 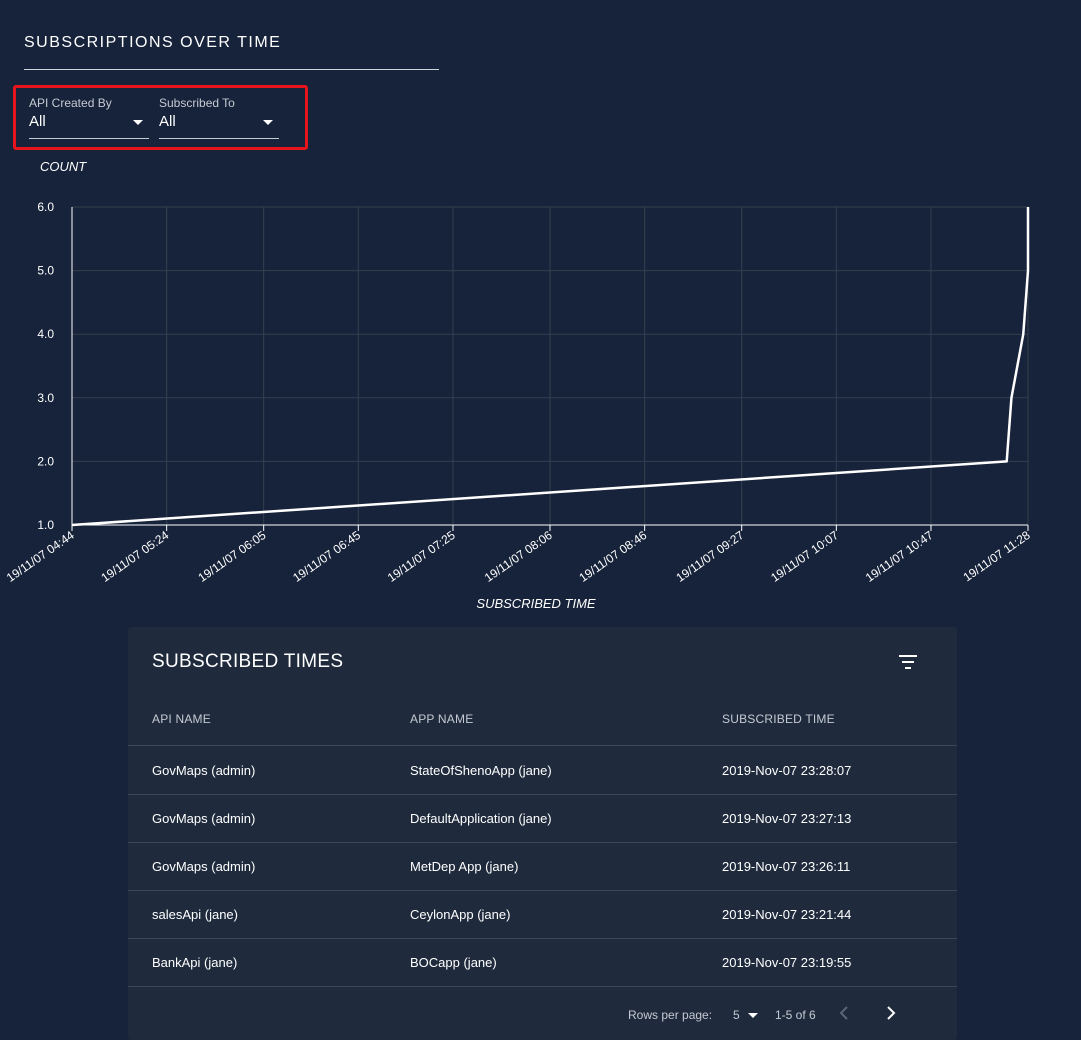 What do you see at coordinates (219, 117) in the screenshot?
I see `subscribed-to-select: Subscribed To All` at bounding box center [219, 117].